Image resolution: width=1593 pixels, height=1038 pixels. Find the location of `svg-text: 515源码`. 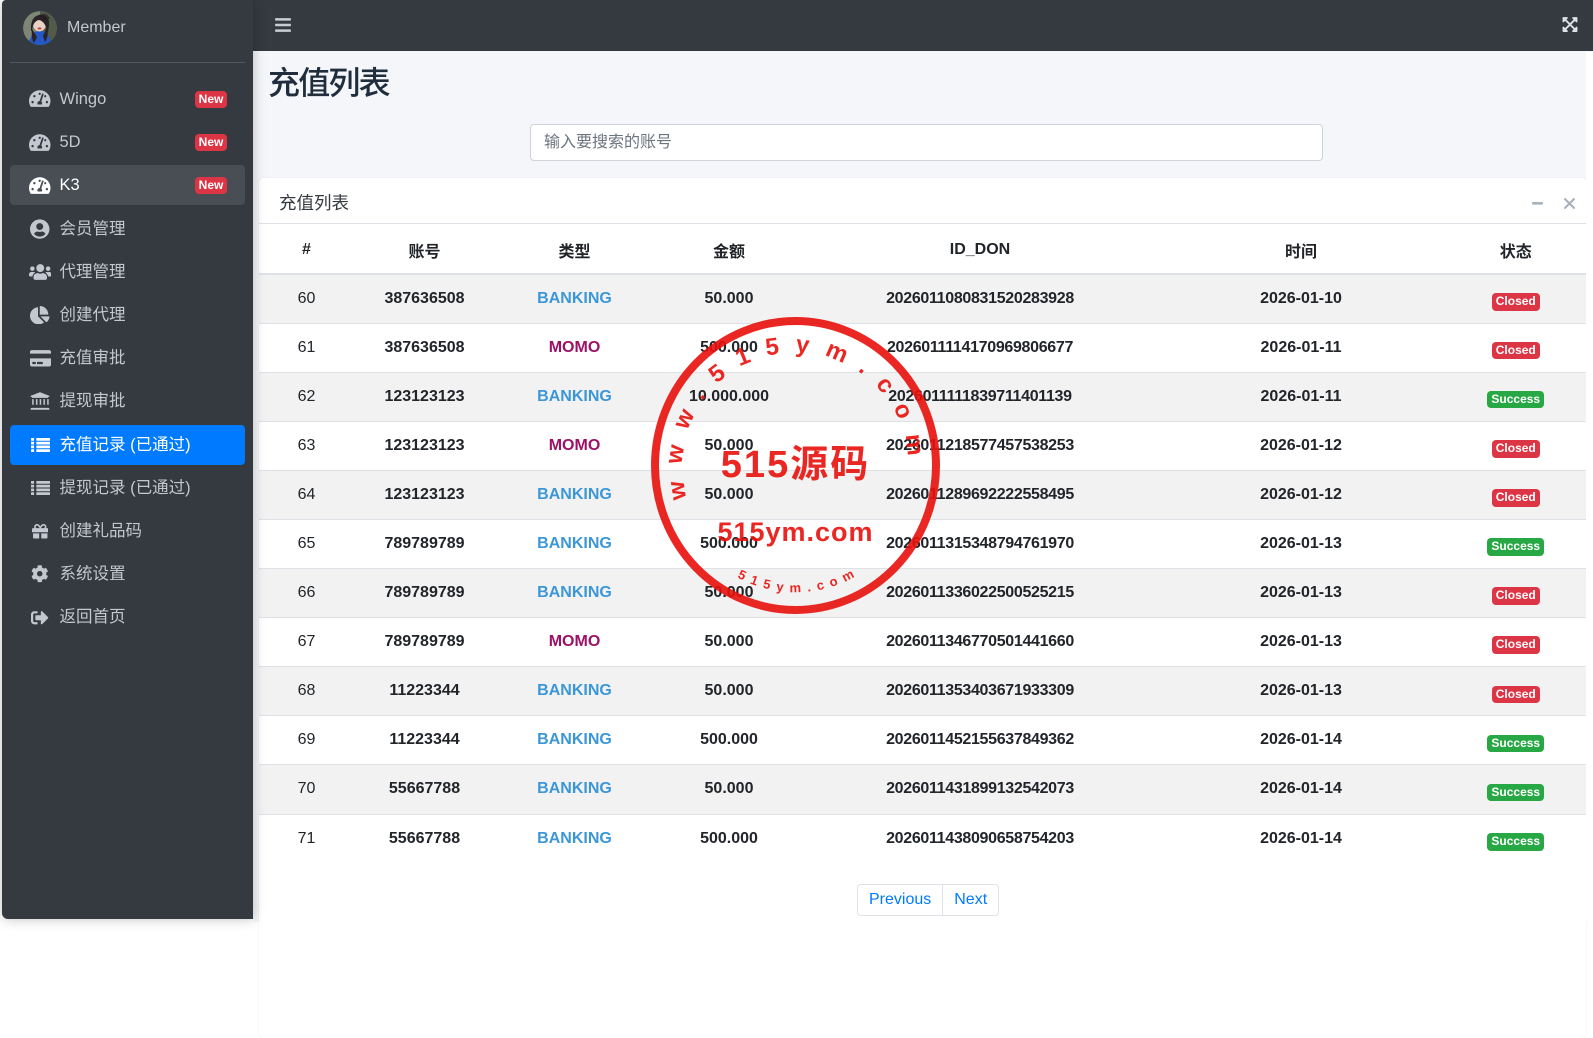

svg-text: 515源码 is located at coordinates (795, 465).